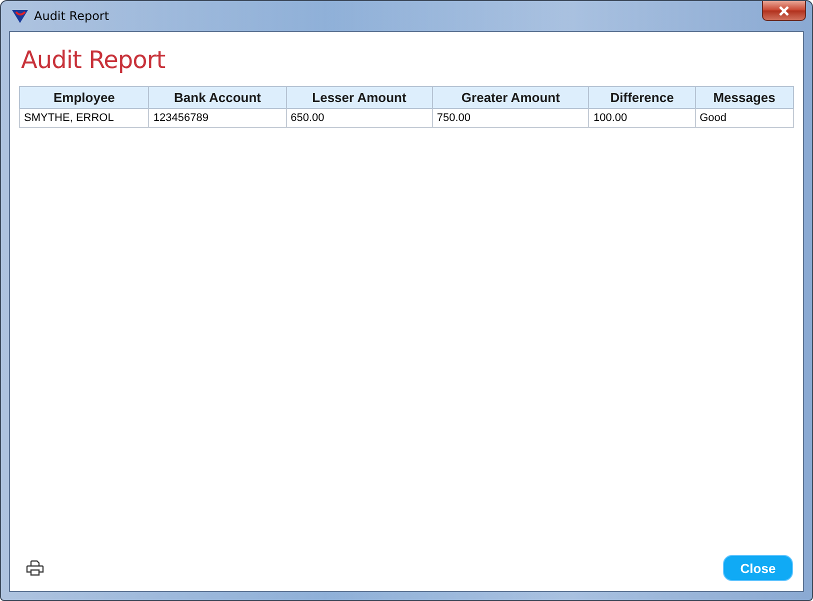 The height and width of the screenshot is (601, 813). Describe the element at coordinates (510, 97) in the screenshot. I see `column-header: Greater Amount` at that location.